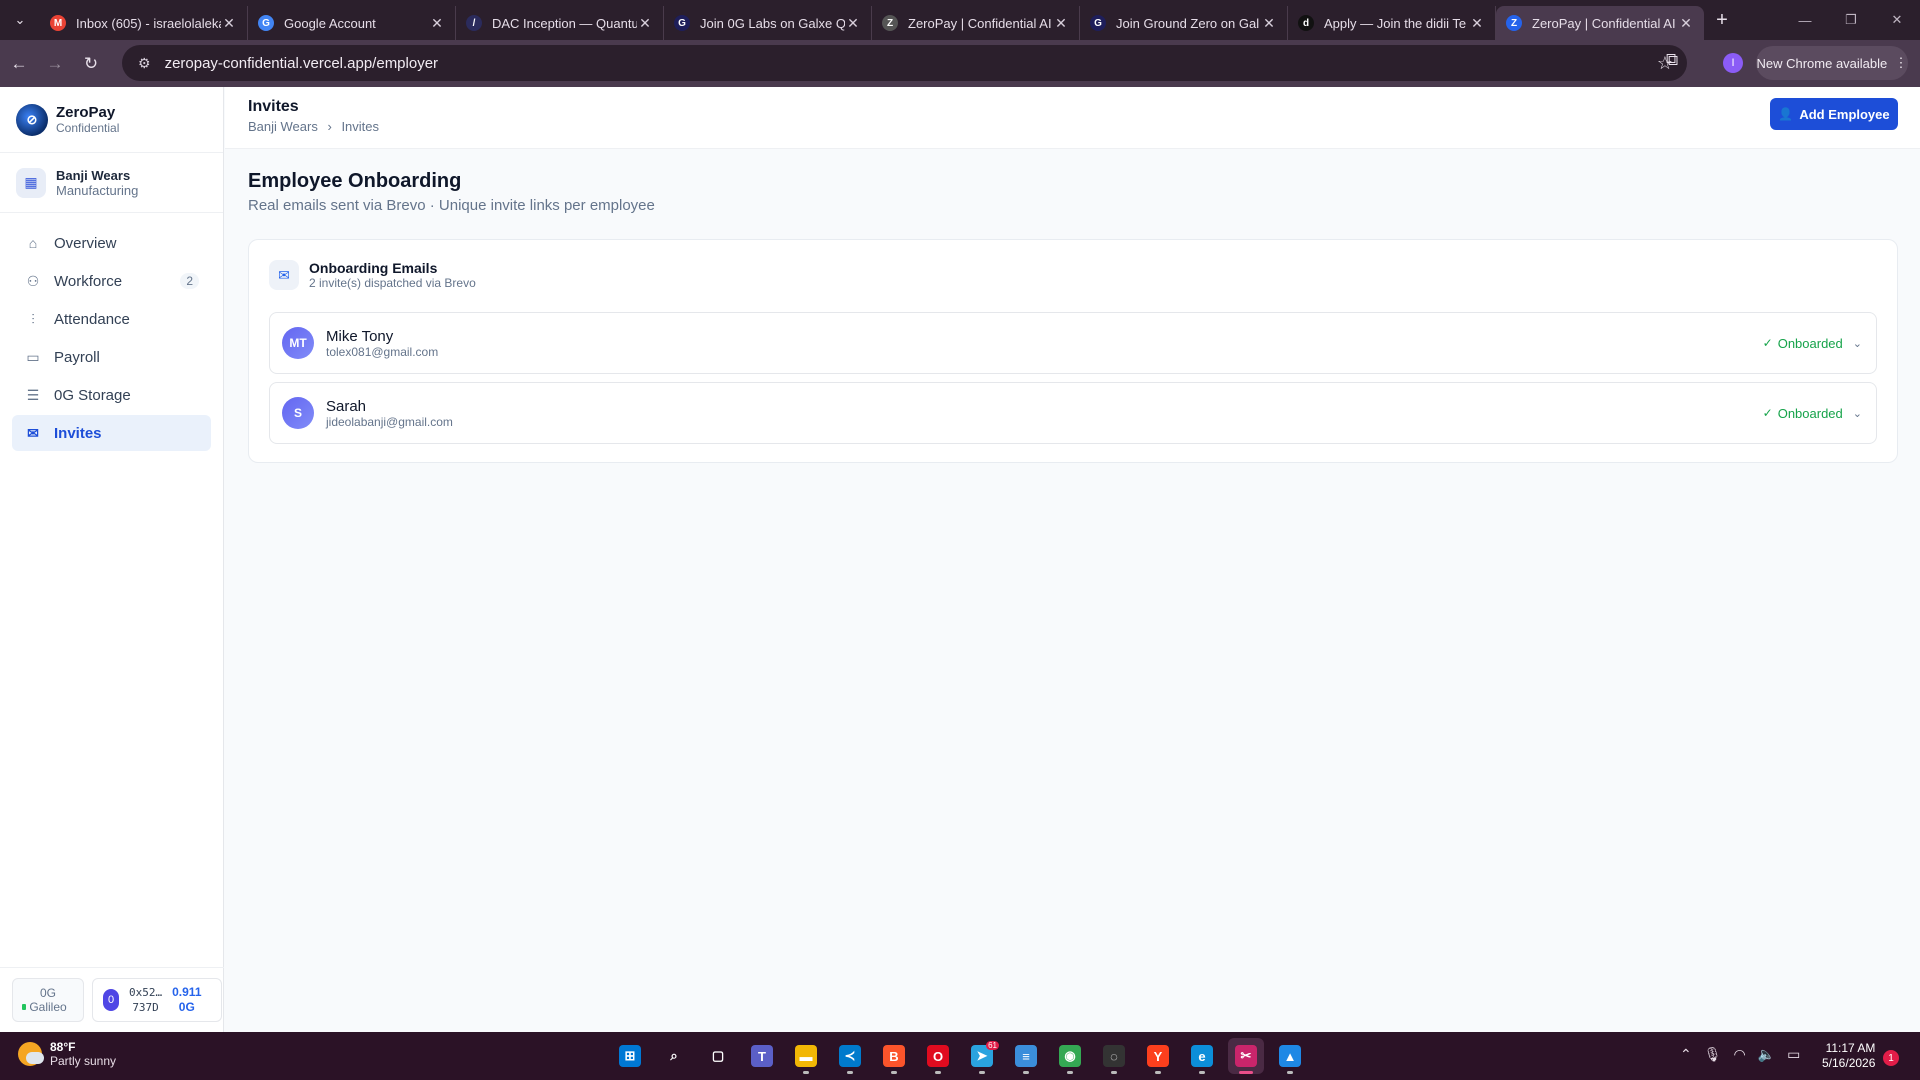 The width and height of the screenshot is (1920, 1080). Describe the element at coordinates (19, 64) in the screenshot. I see `back-icon: ←` at that location.